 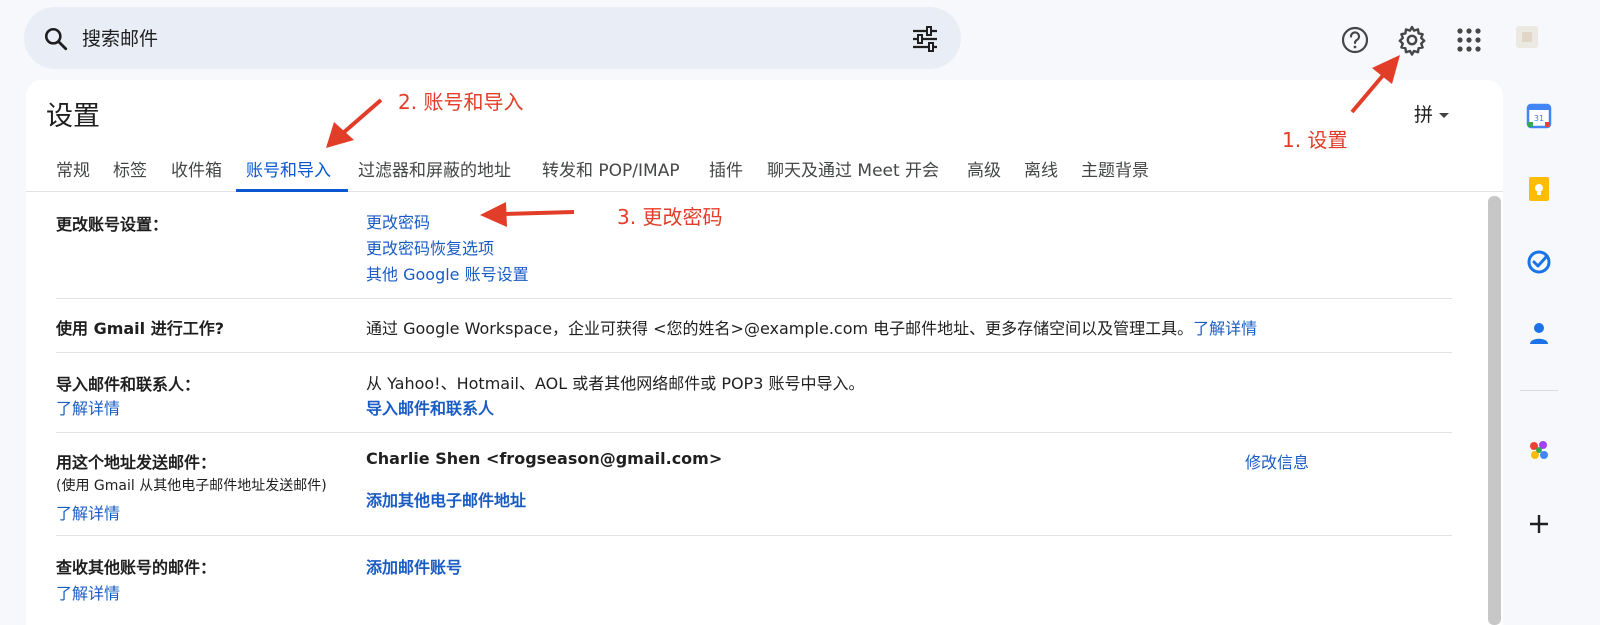 I want to click on row-check-mail: 查收其他账号的邮件： 了解详情 添加邮件账号, so click(x=754, y=580).